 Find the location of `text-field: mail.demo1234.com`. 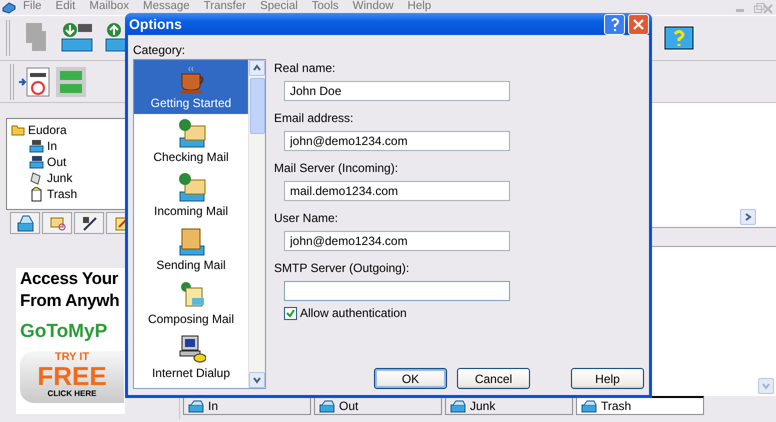

text-field: mail.demo1234.com is located at coordinates (397, 191).